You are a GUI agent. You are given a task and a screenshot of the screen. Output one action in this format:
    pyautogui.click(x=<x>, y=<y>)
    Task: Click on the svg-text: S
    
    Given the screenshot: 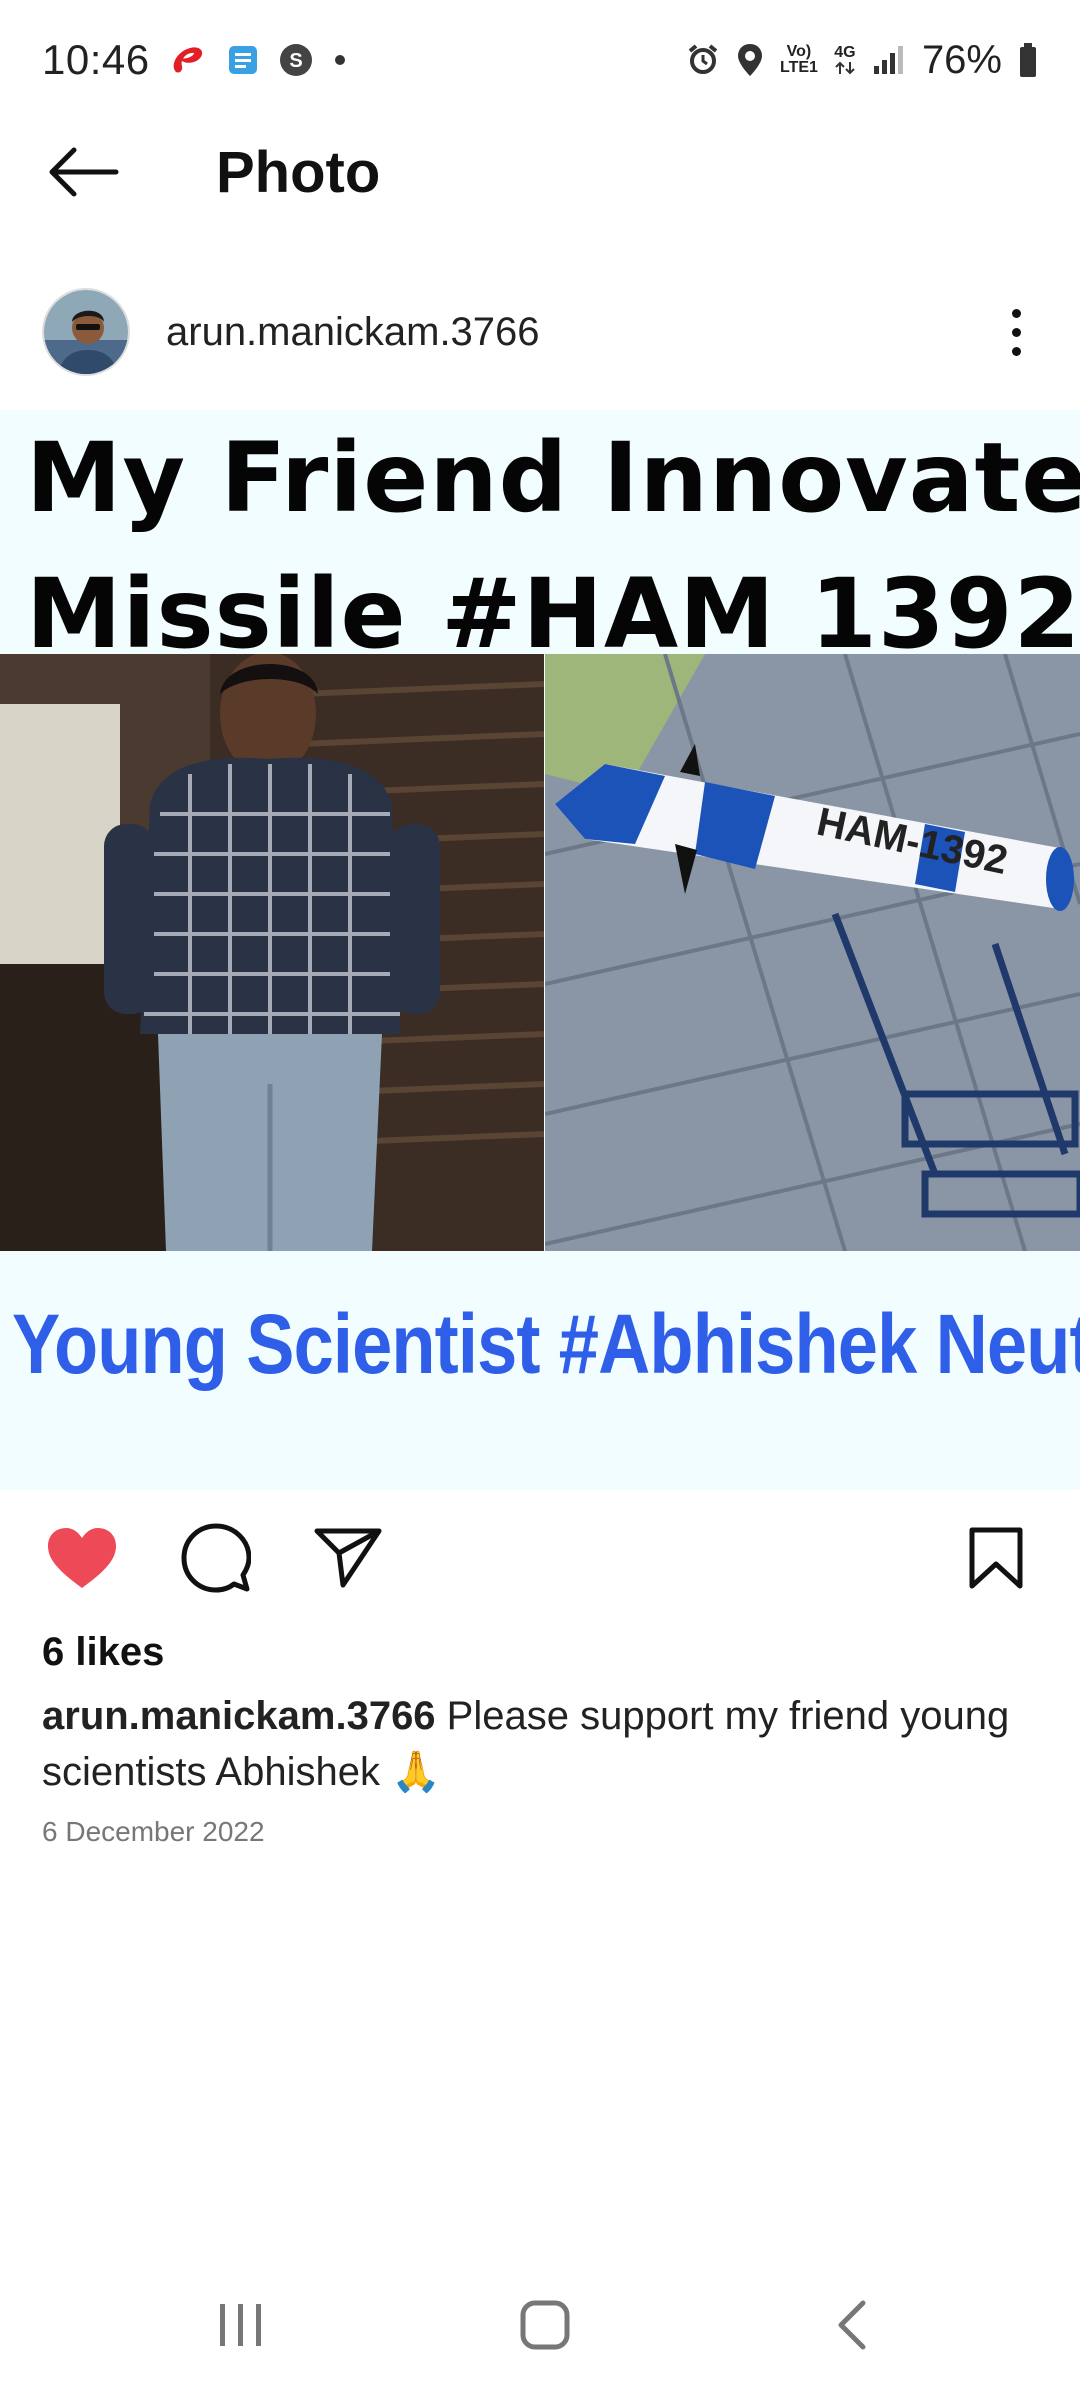 What is the action you would take?
    pyautogui.click(x=295, y=61)
    